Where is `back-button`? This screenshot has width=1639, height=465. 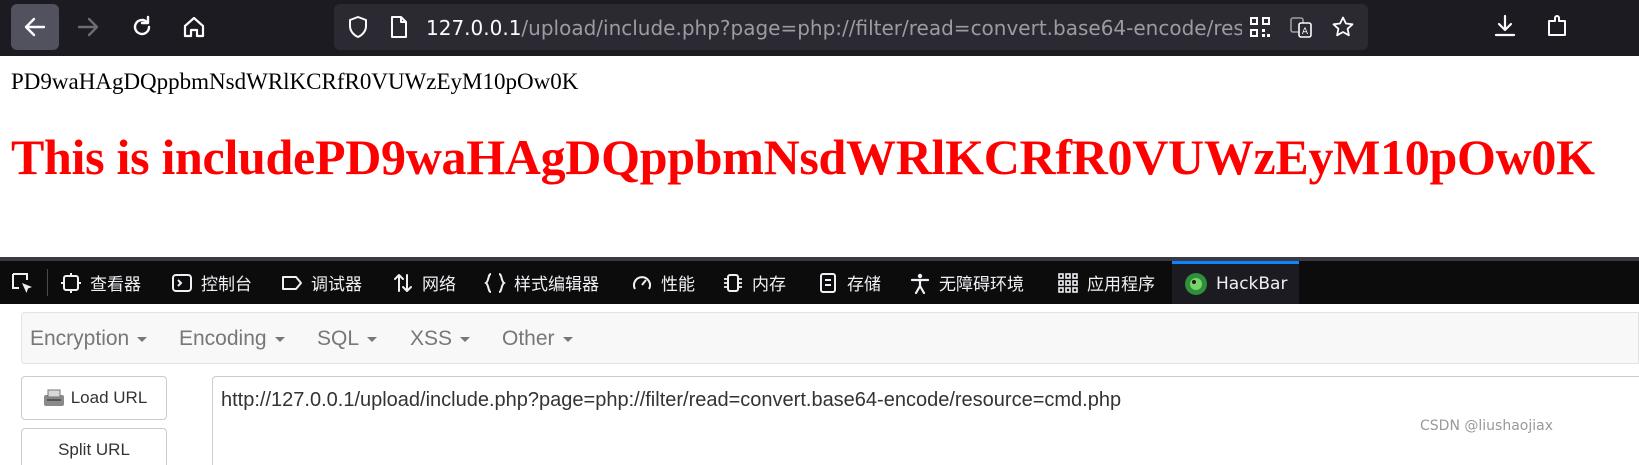 back-button is located at coordinates (35, 27).